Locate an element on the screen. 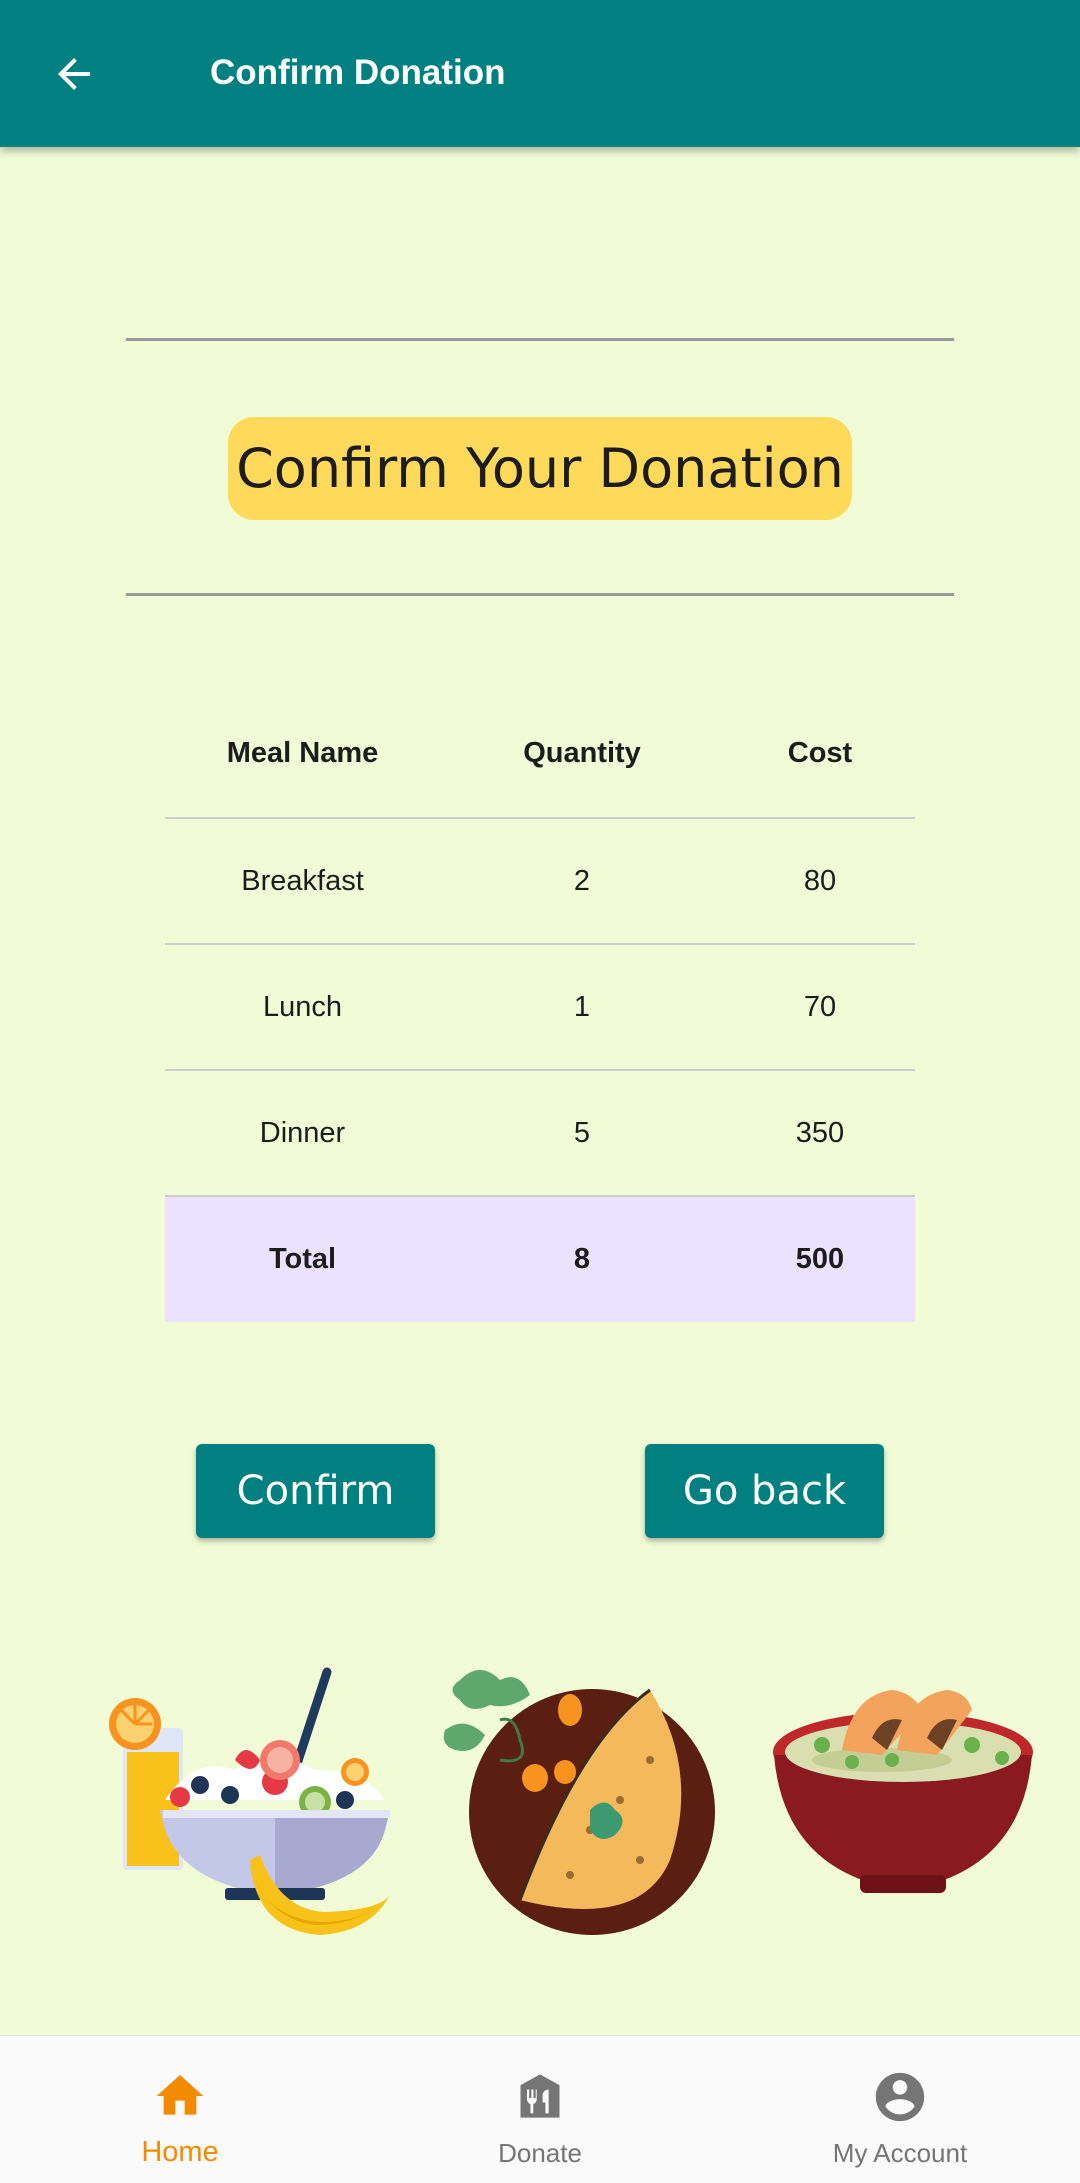 Image resolution: width=1080 pixels, height=2183 pixels. quantity-cell: 2 is located at coordinates (582, 880).